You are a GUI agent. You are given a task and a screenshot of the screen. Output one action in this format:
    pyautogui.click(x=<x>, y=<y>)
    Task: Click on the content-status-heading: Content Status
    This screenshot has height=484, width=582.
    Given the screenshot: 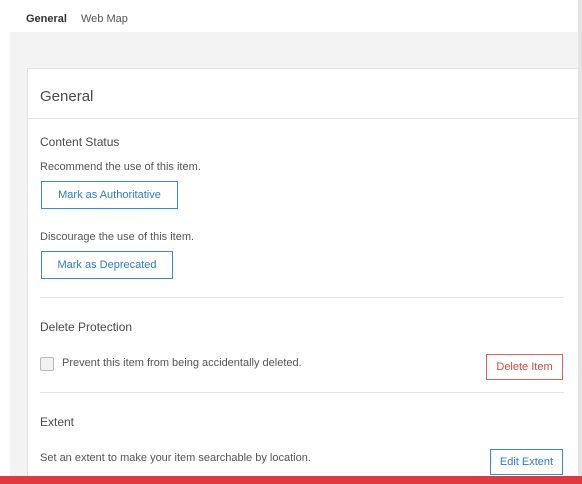 What is the action you would take?
    pyautogui.click(x=80, y=142)
    